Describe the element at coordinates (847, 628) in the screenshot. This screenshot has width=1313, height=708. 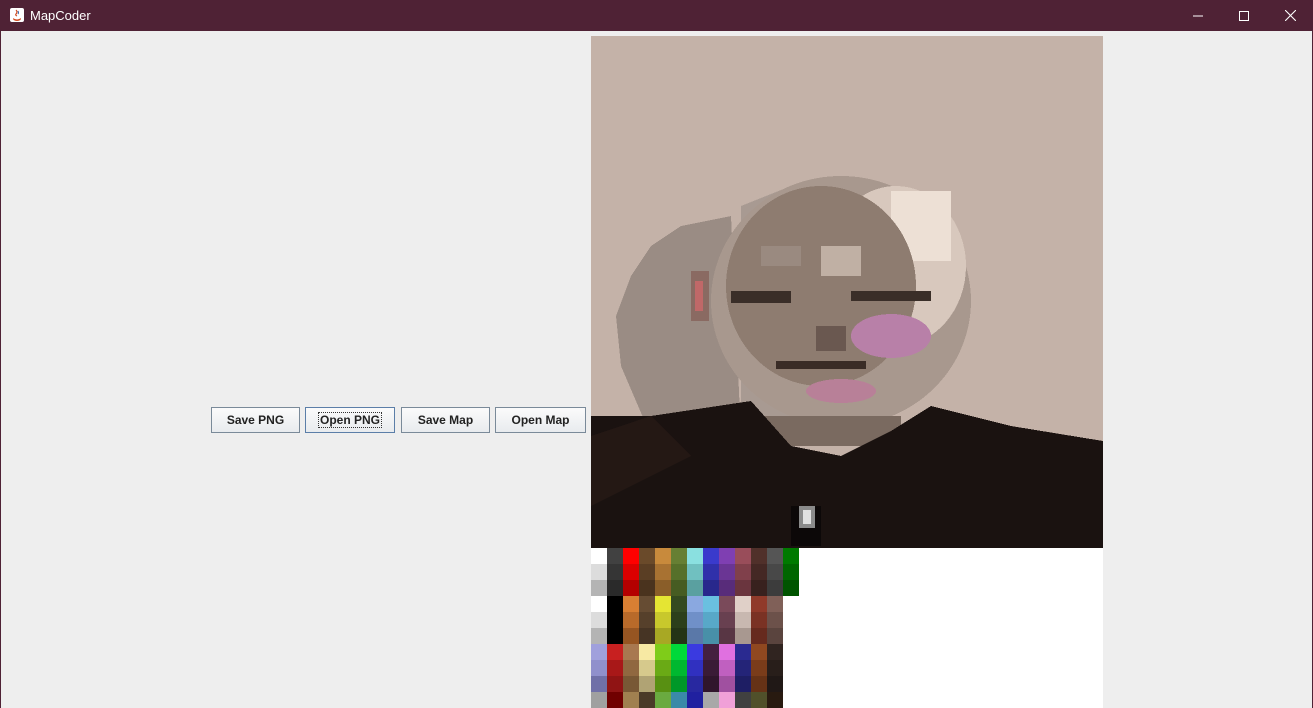
I see `color-palette-grid` at that location.